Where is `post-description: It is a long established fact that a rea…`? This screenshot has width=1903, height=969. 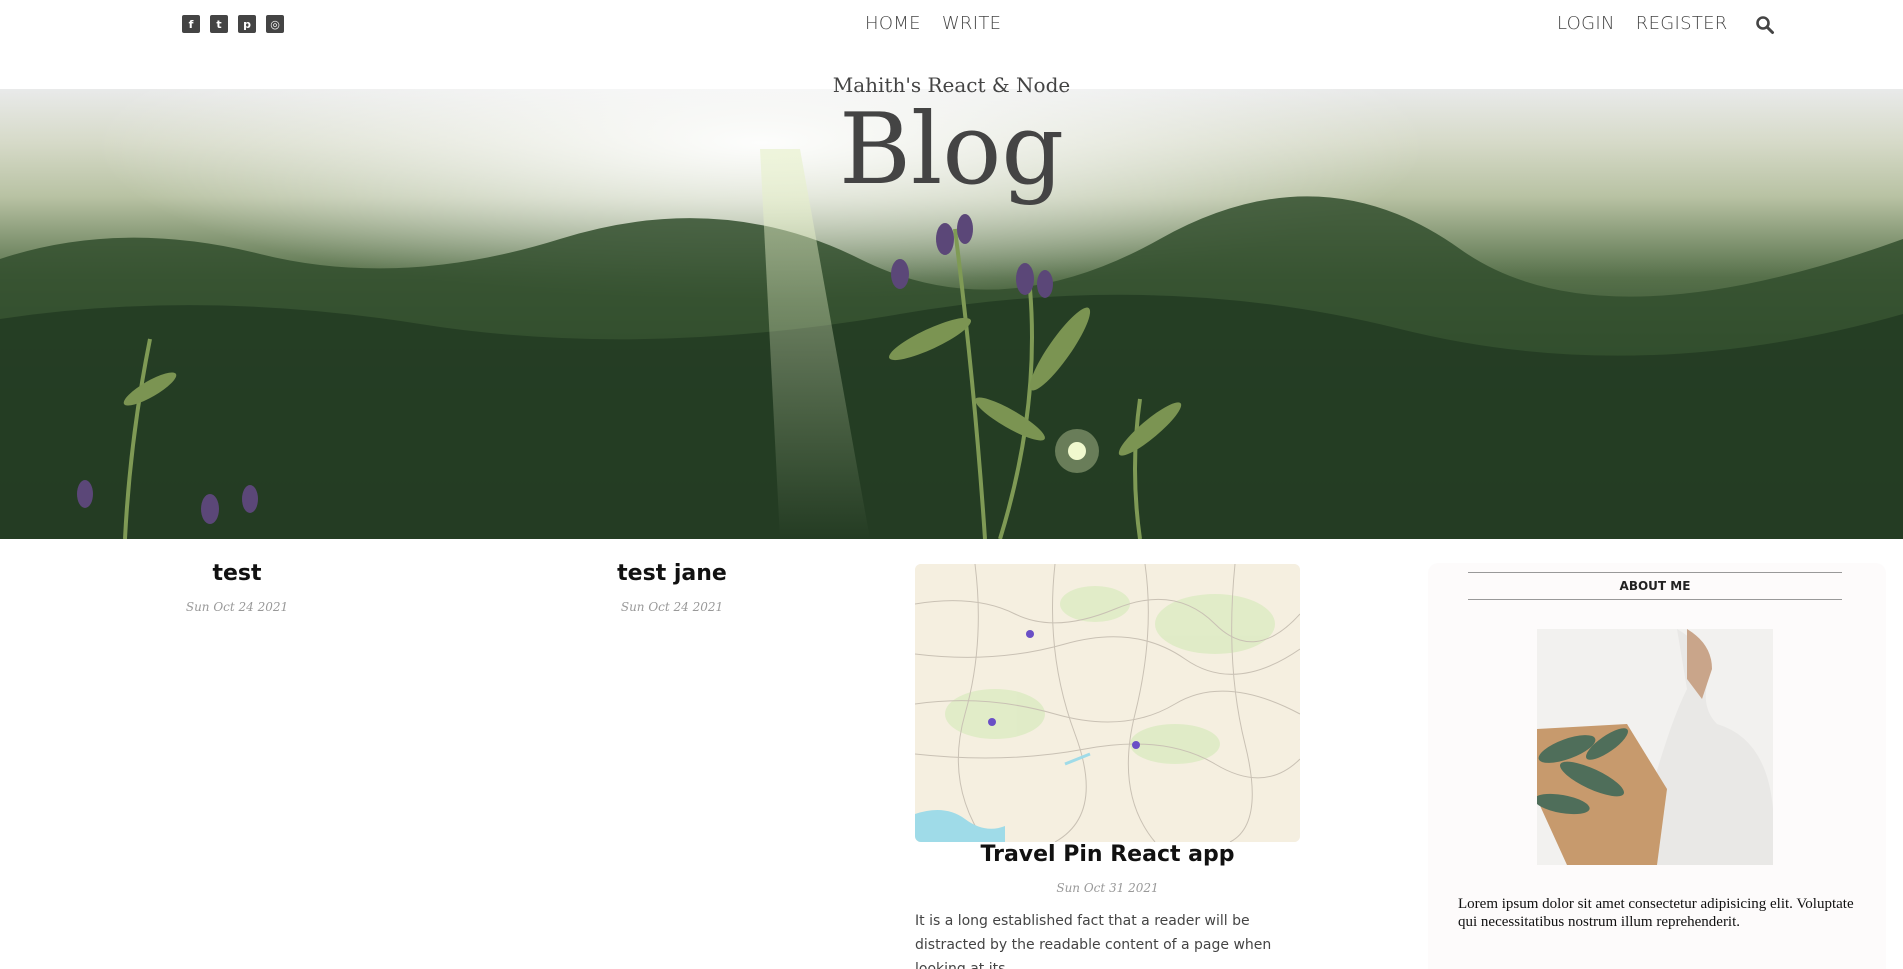 post-description: It is a long established fact that a rea… is located at coordinates (1093, 941).